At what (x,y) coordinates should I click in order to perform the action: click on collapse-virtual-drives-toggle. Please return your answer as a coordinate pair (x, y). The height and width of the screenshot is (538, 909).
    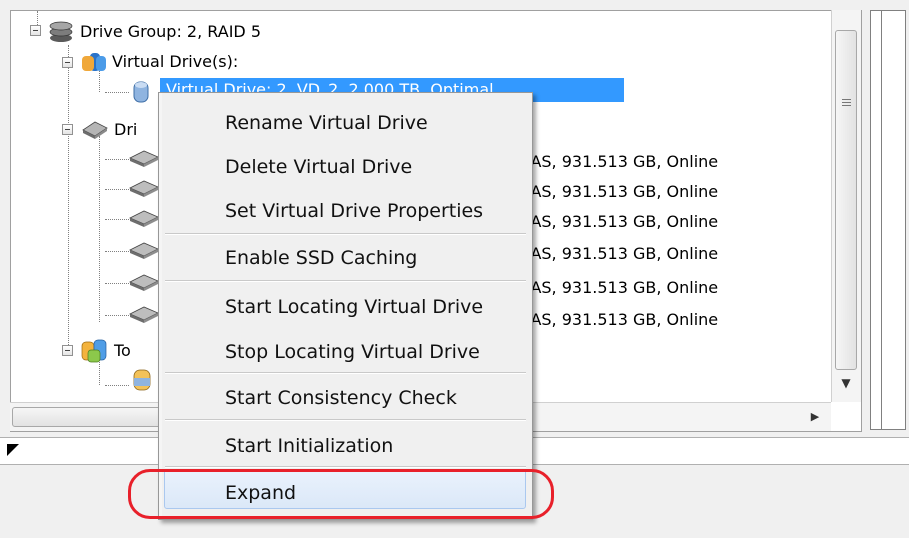
    Looking at the image, I should click on (67, 62).